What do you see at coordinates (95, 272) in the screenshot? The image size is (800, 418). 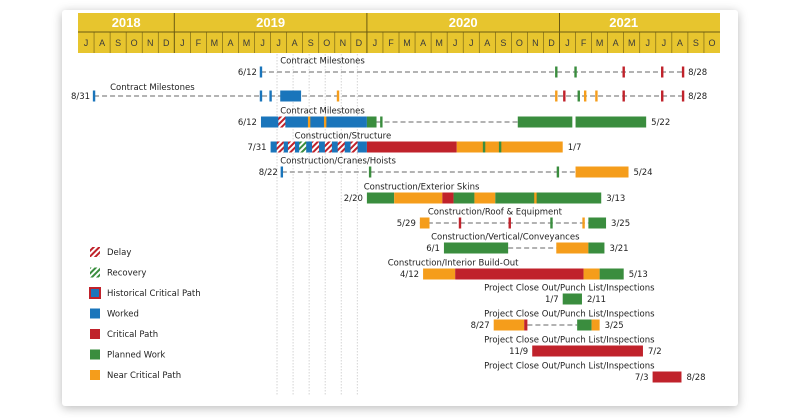 I see `legend-swatch-hatch-green` at bounding box center [95, 272].